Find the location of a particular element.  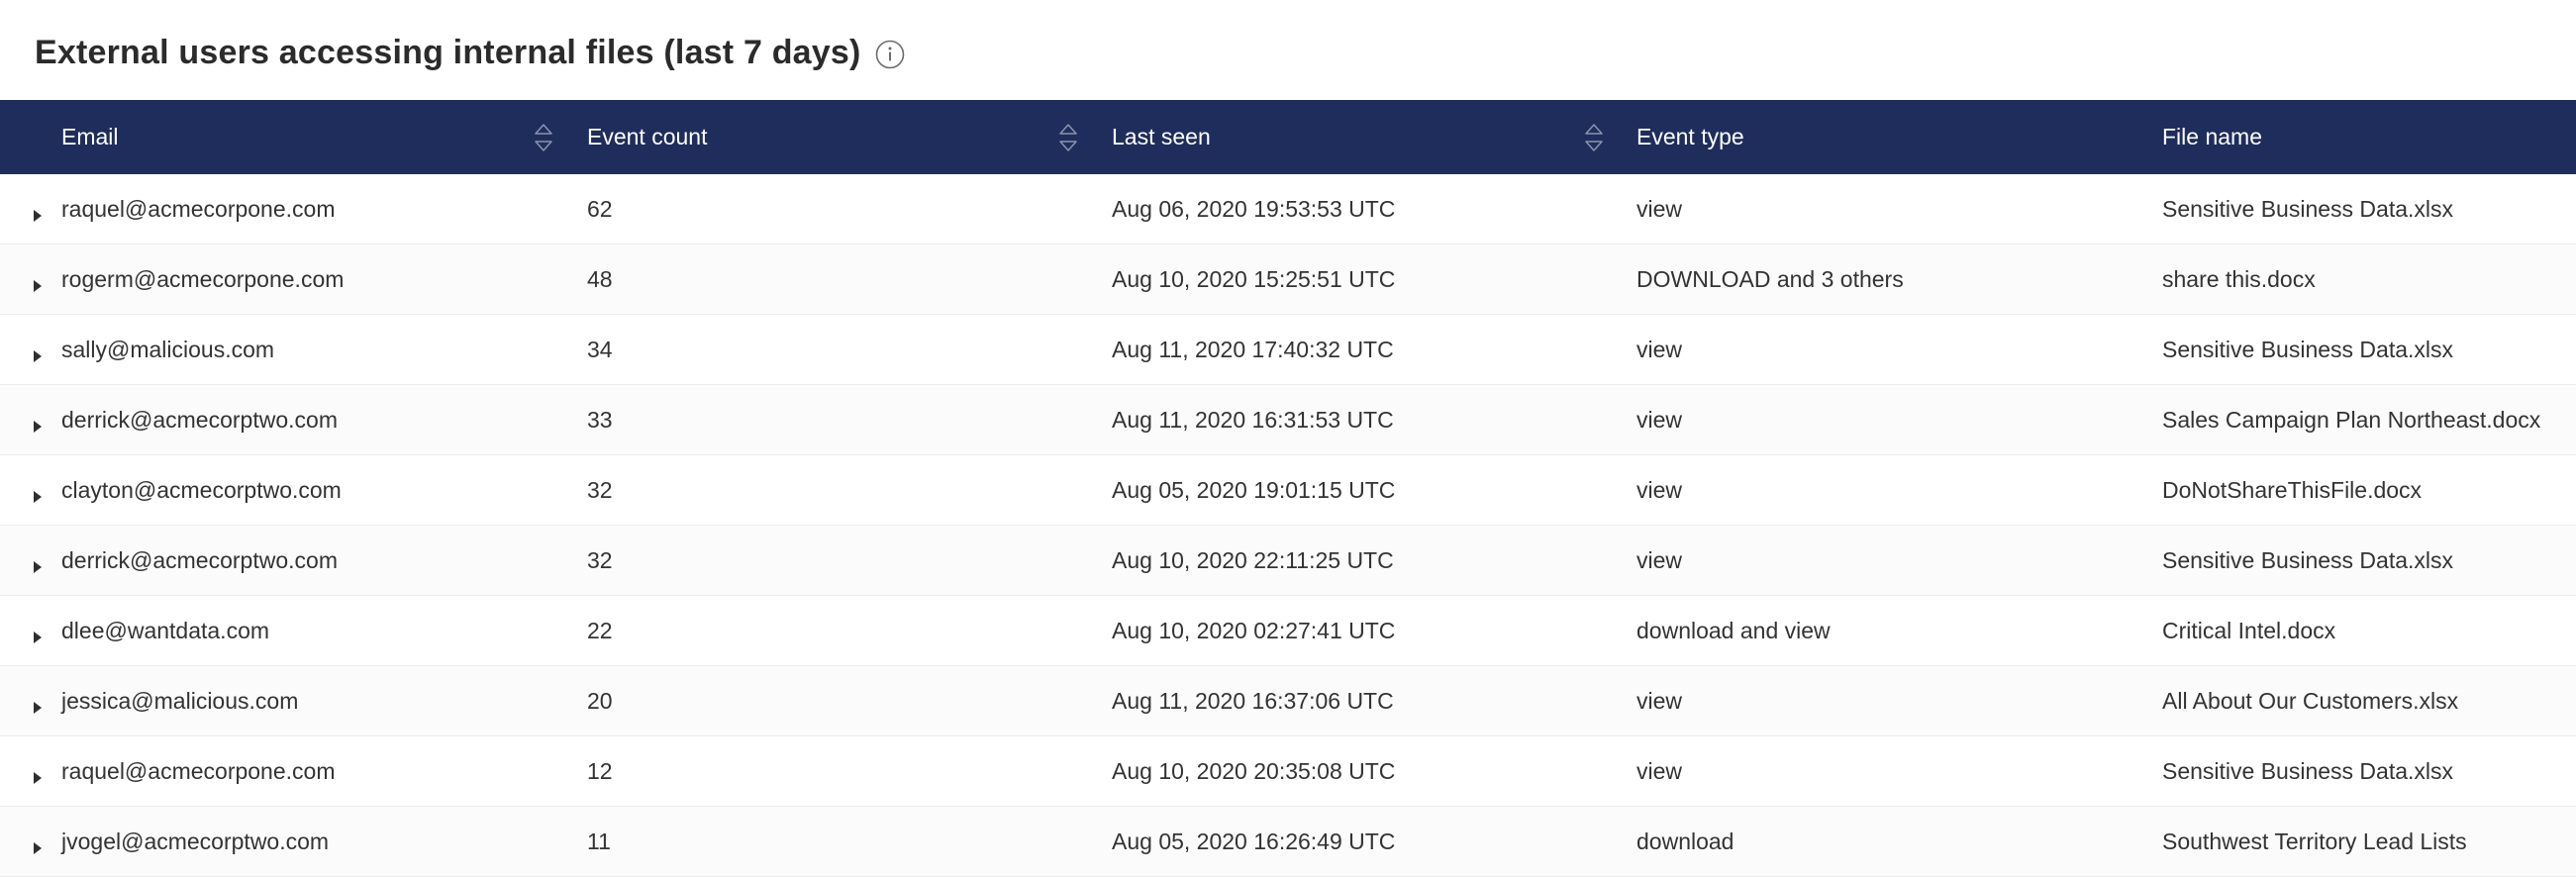

cell-email: sally@malicious.com is located at coordinates (168, 349).